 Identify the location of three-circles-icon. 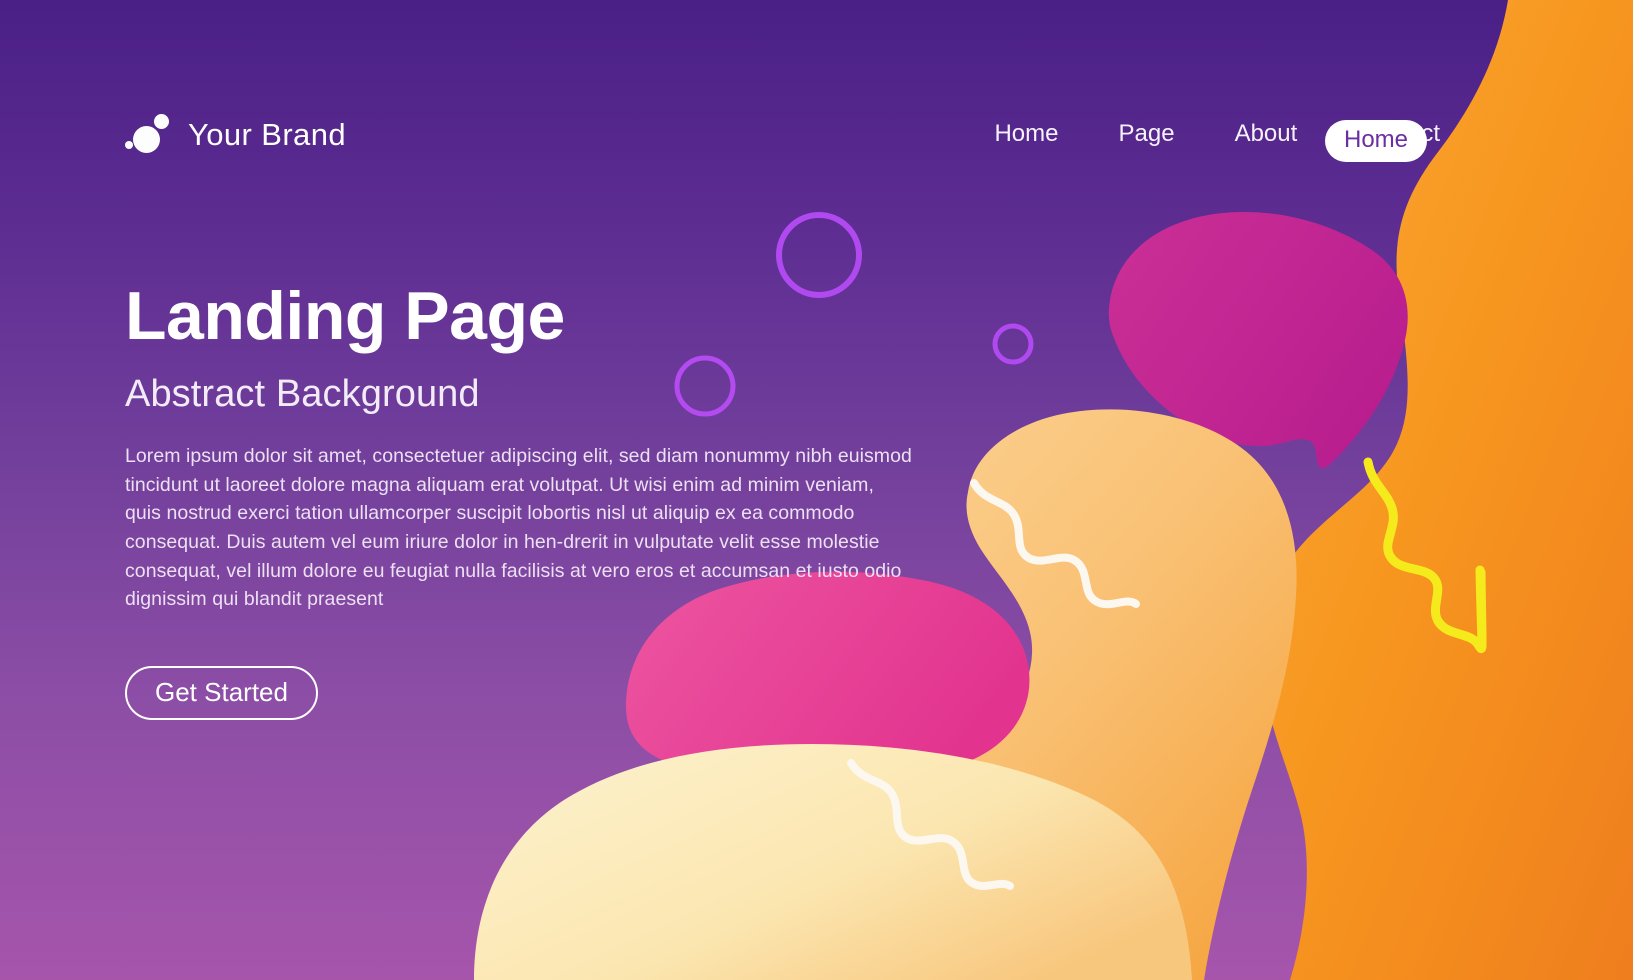
(147, 135).